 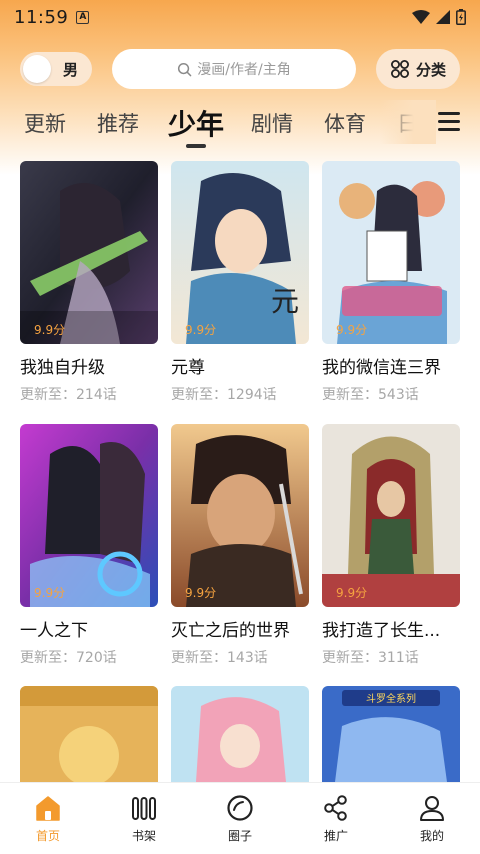 I want to click on comic-title: 一人之下, so click(x=54, y=631).